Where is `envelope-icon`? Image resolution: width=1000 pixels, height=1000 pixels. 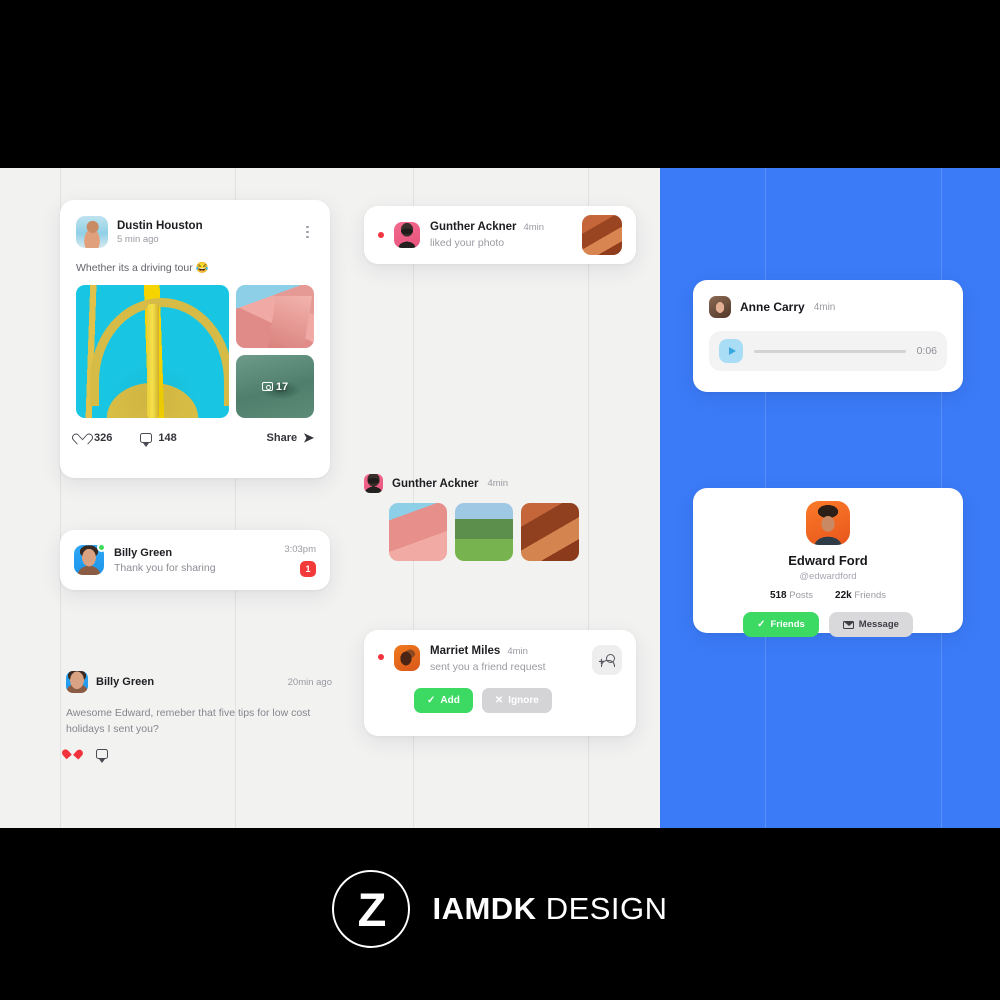 envelope-icon is located at coordinates (848, 624).